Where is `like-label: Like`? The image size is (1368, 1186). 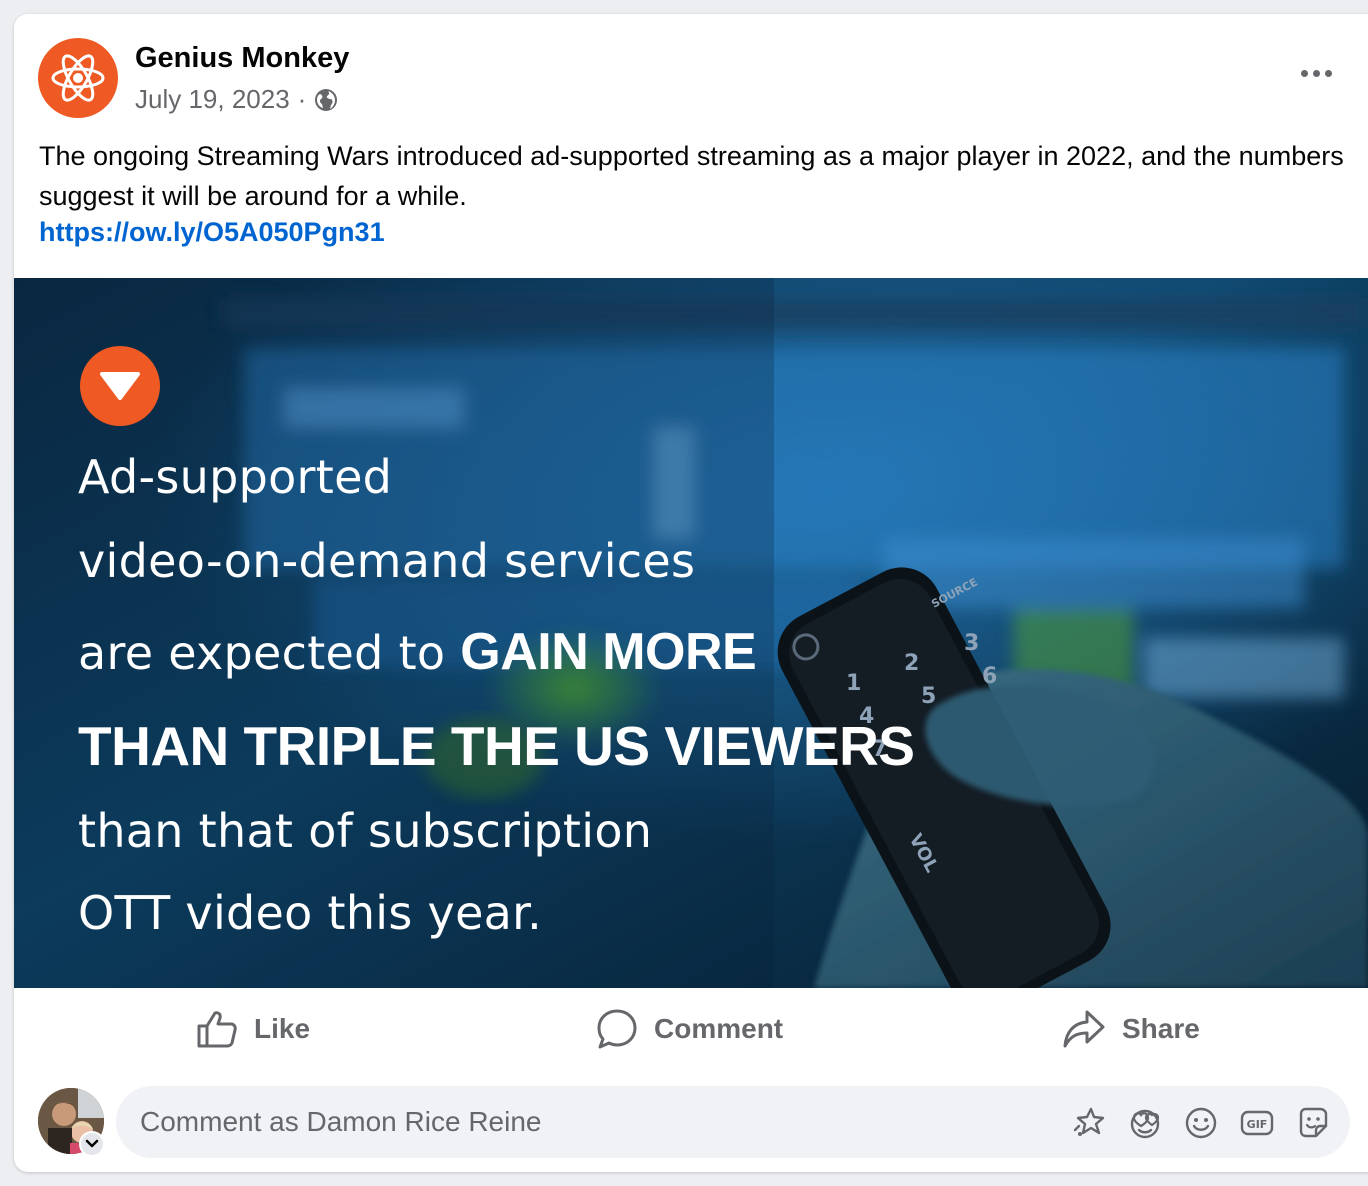
like-label: Like is located at coordinates (282, 1028).